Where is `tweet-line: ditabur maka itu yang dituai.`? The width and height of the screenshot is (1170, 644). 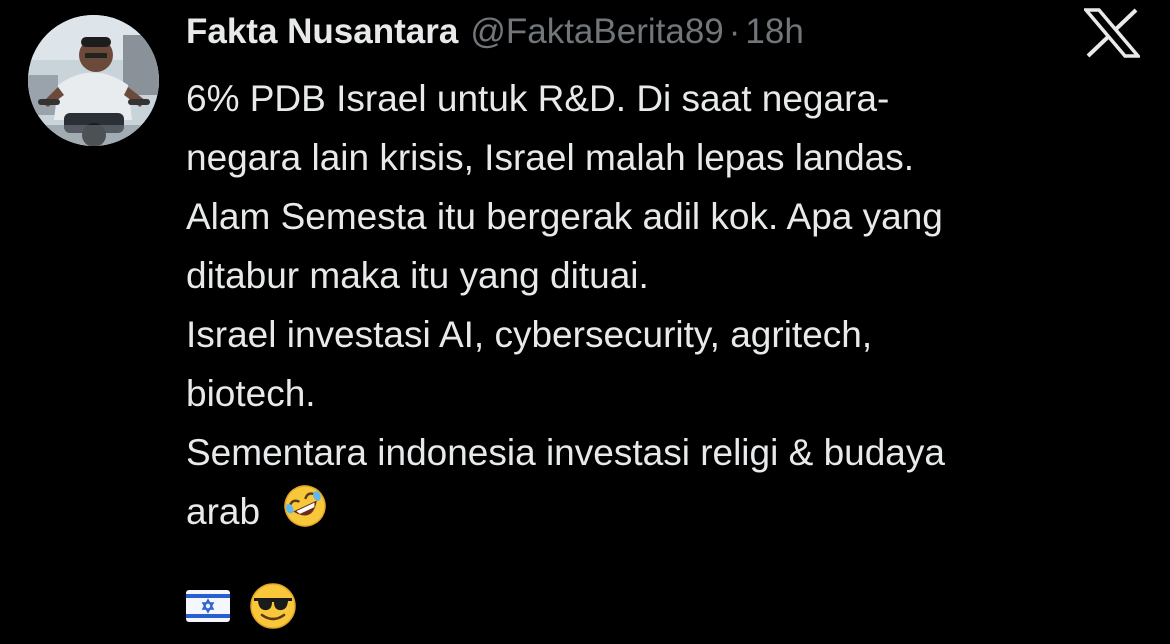
tweet-line: ditabur maka itu yang dituai. is located at coordinates (417, 275).